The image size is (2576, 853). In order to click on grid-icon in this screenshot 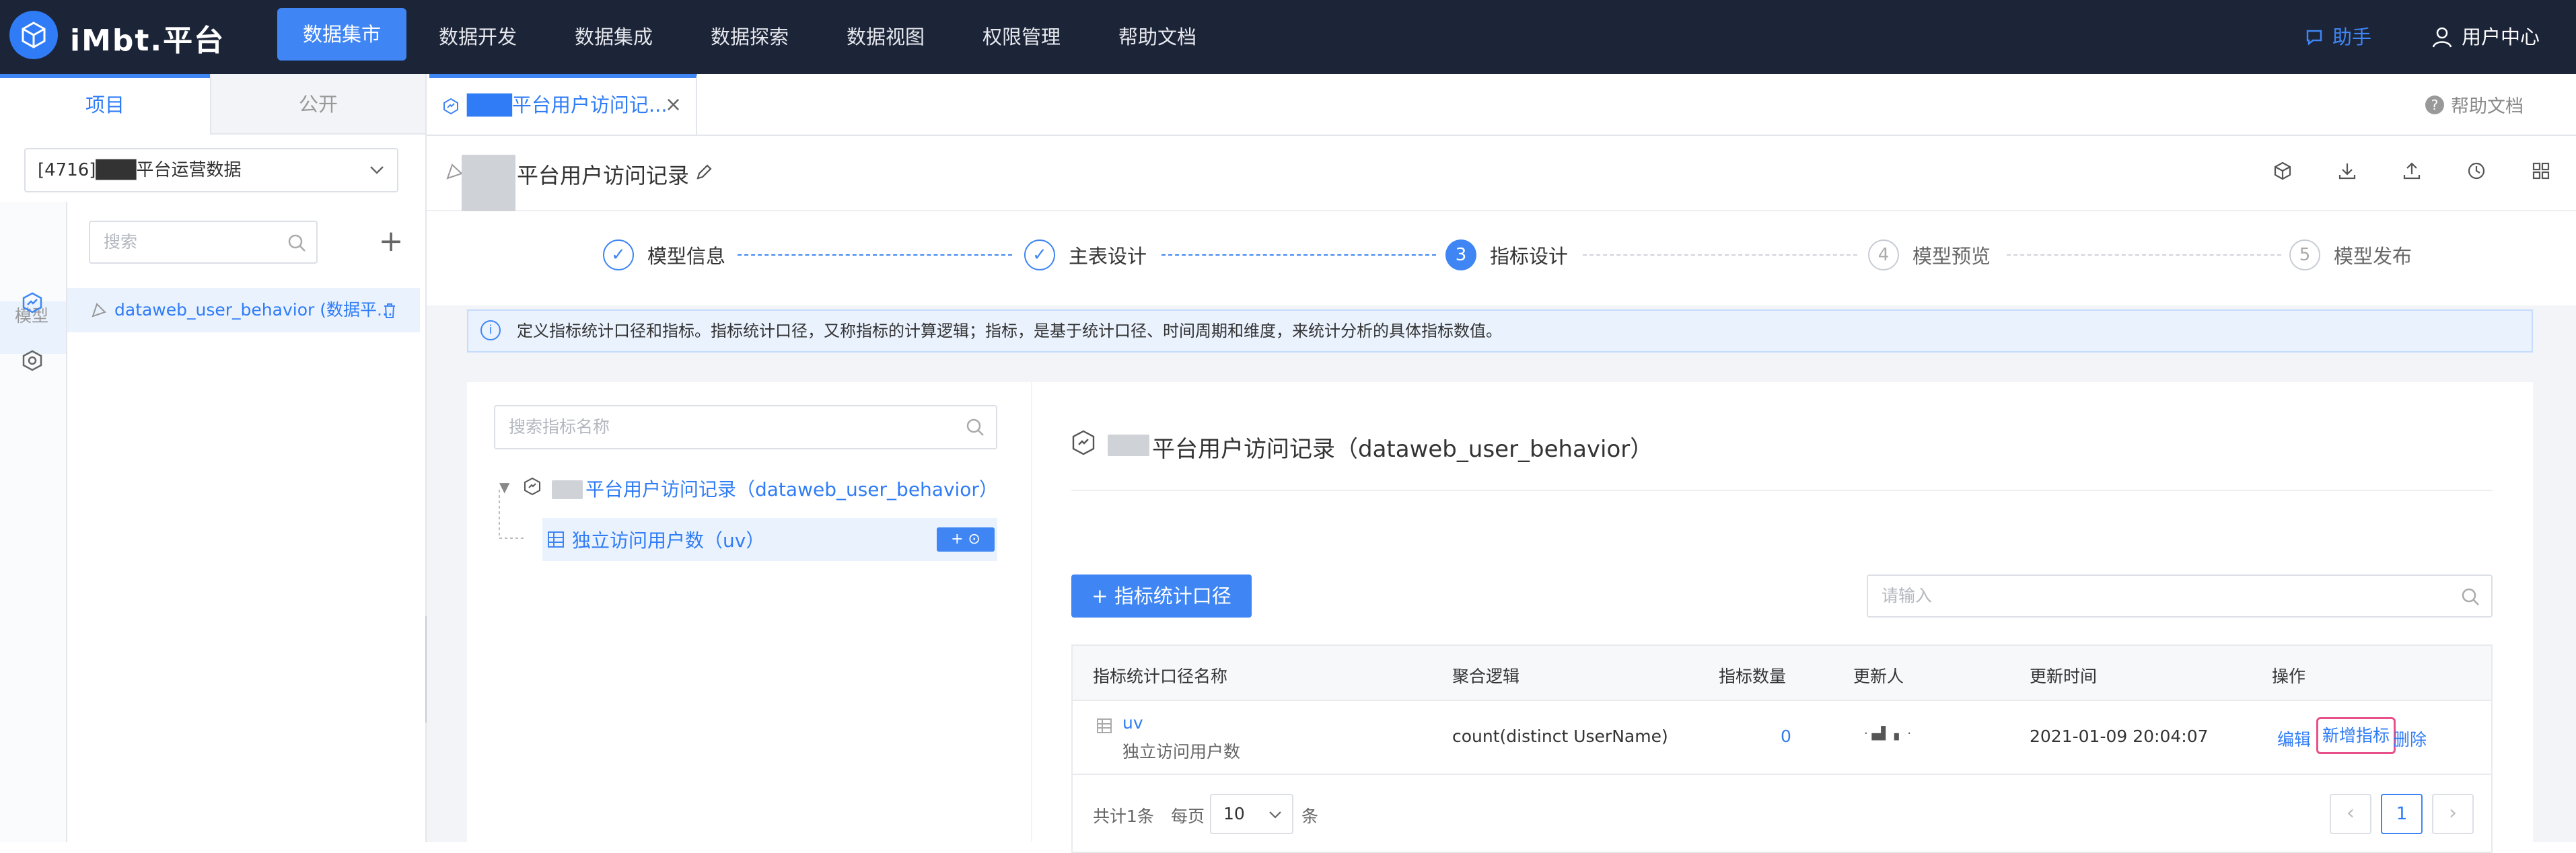, I will do `click(2541, 171)`.